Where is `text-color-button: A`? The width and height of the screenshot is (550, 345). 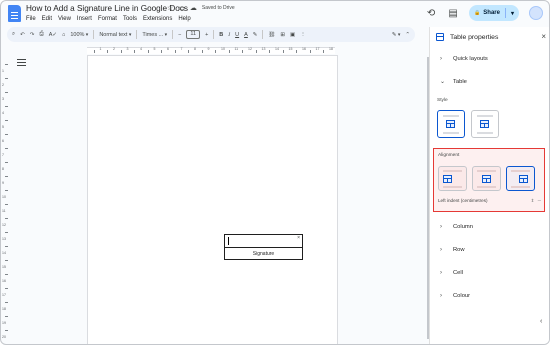 text-color-button: A is located at coordinates (246, 35).